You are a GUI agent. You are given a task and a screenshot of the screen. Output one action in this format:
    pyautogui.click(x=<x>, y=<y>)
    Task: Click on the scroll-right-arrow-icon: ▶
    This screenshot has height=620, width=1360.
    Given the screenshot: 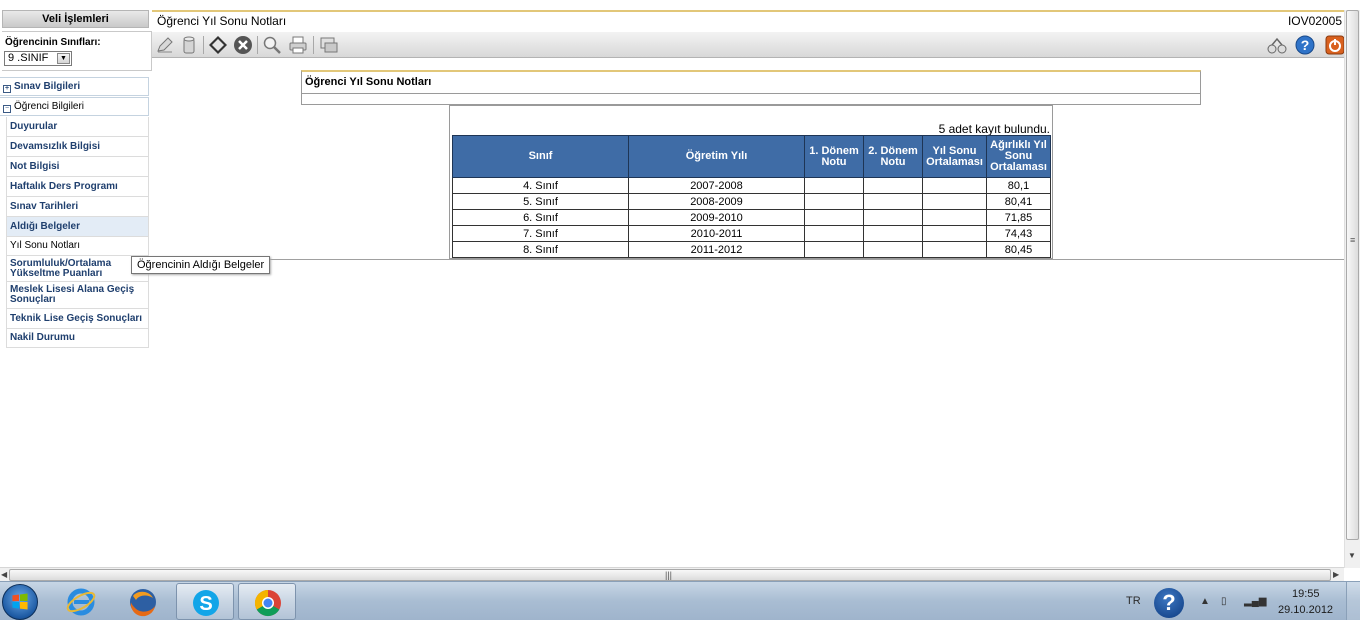 What is the action you would take?
    pyautogui.click(x=1336, y=574)
    